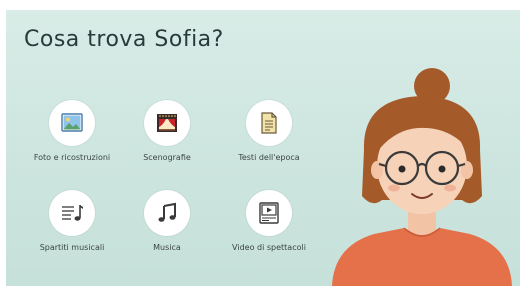  What do you see at coordinates (269, 157) in the screenshot?
I see `item-label: Testi dell'epoca` at bounding box center [269, 157].